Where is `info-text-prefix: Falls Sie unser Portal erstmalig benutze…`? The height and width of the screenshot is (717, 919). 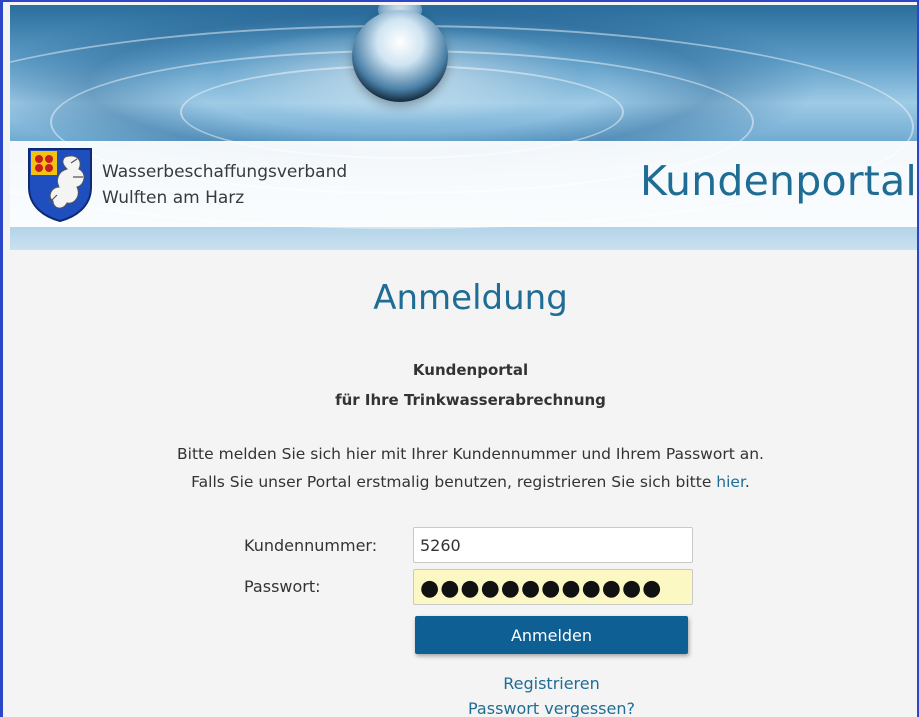
info-text-prefix: Falls Sie unser Portal erstmalig benutze… is located at coordinates (454, 482).